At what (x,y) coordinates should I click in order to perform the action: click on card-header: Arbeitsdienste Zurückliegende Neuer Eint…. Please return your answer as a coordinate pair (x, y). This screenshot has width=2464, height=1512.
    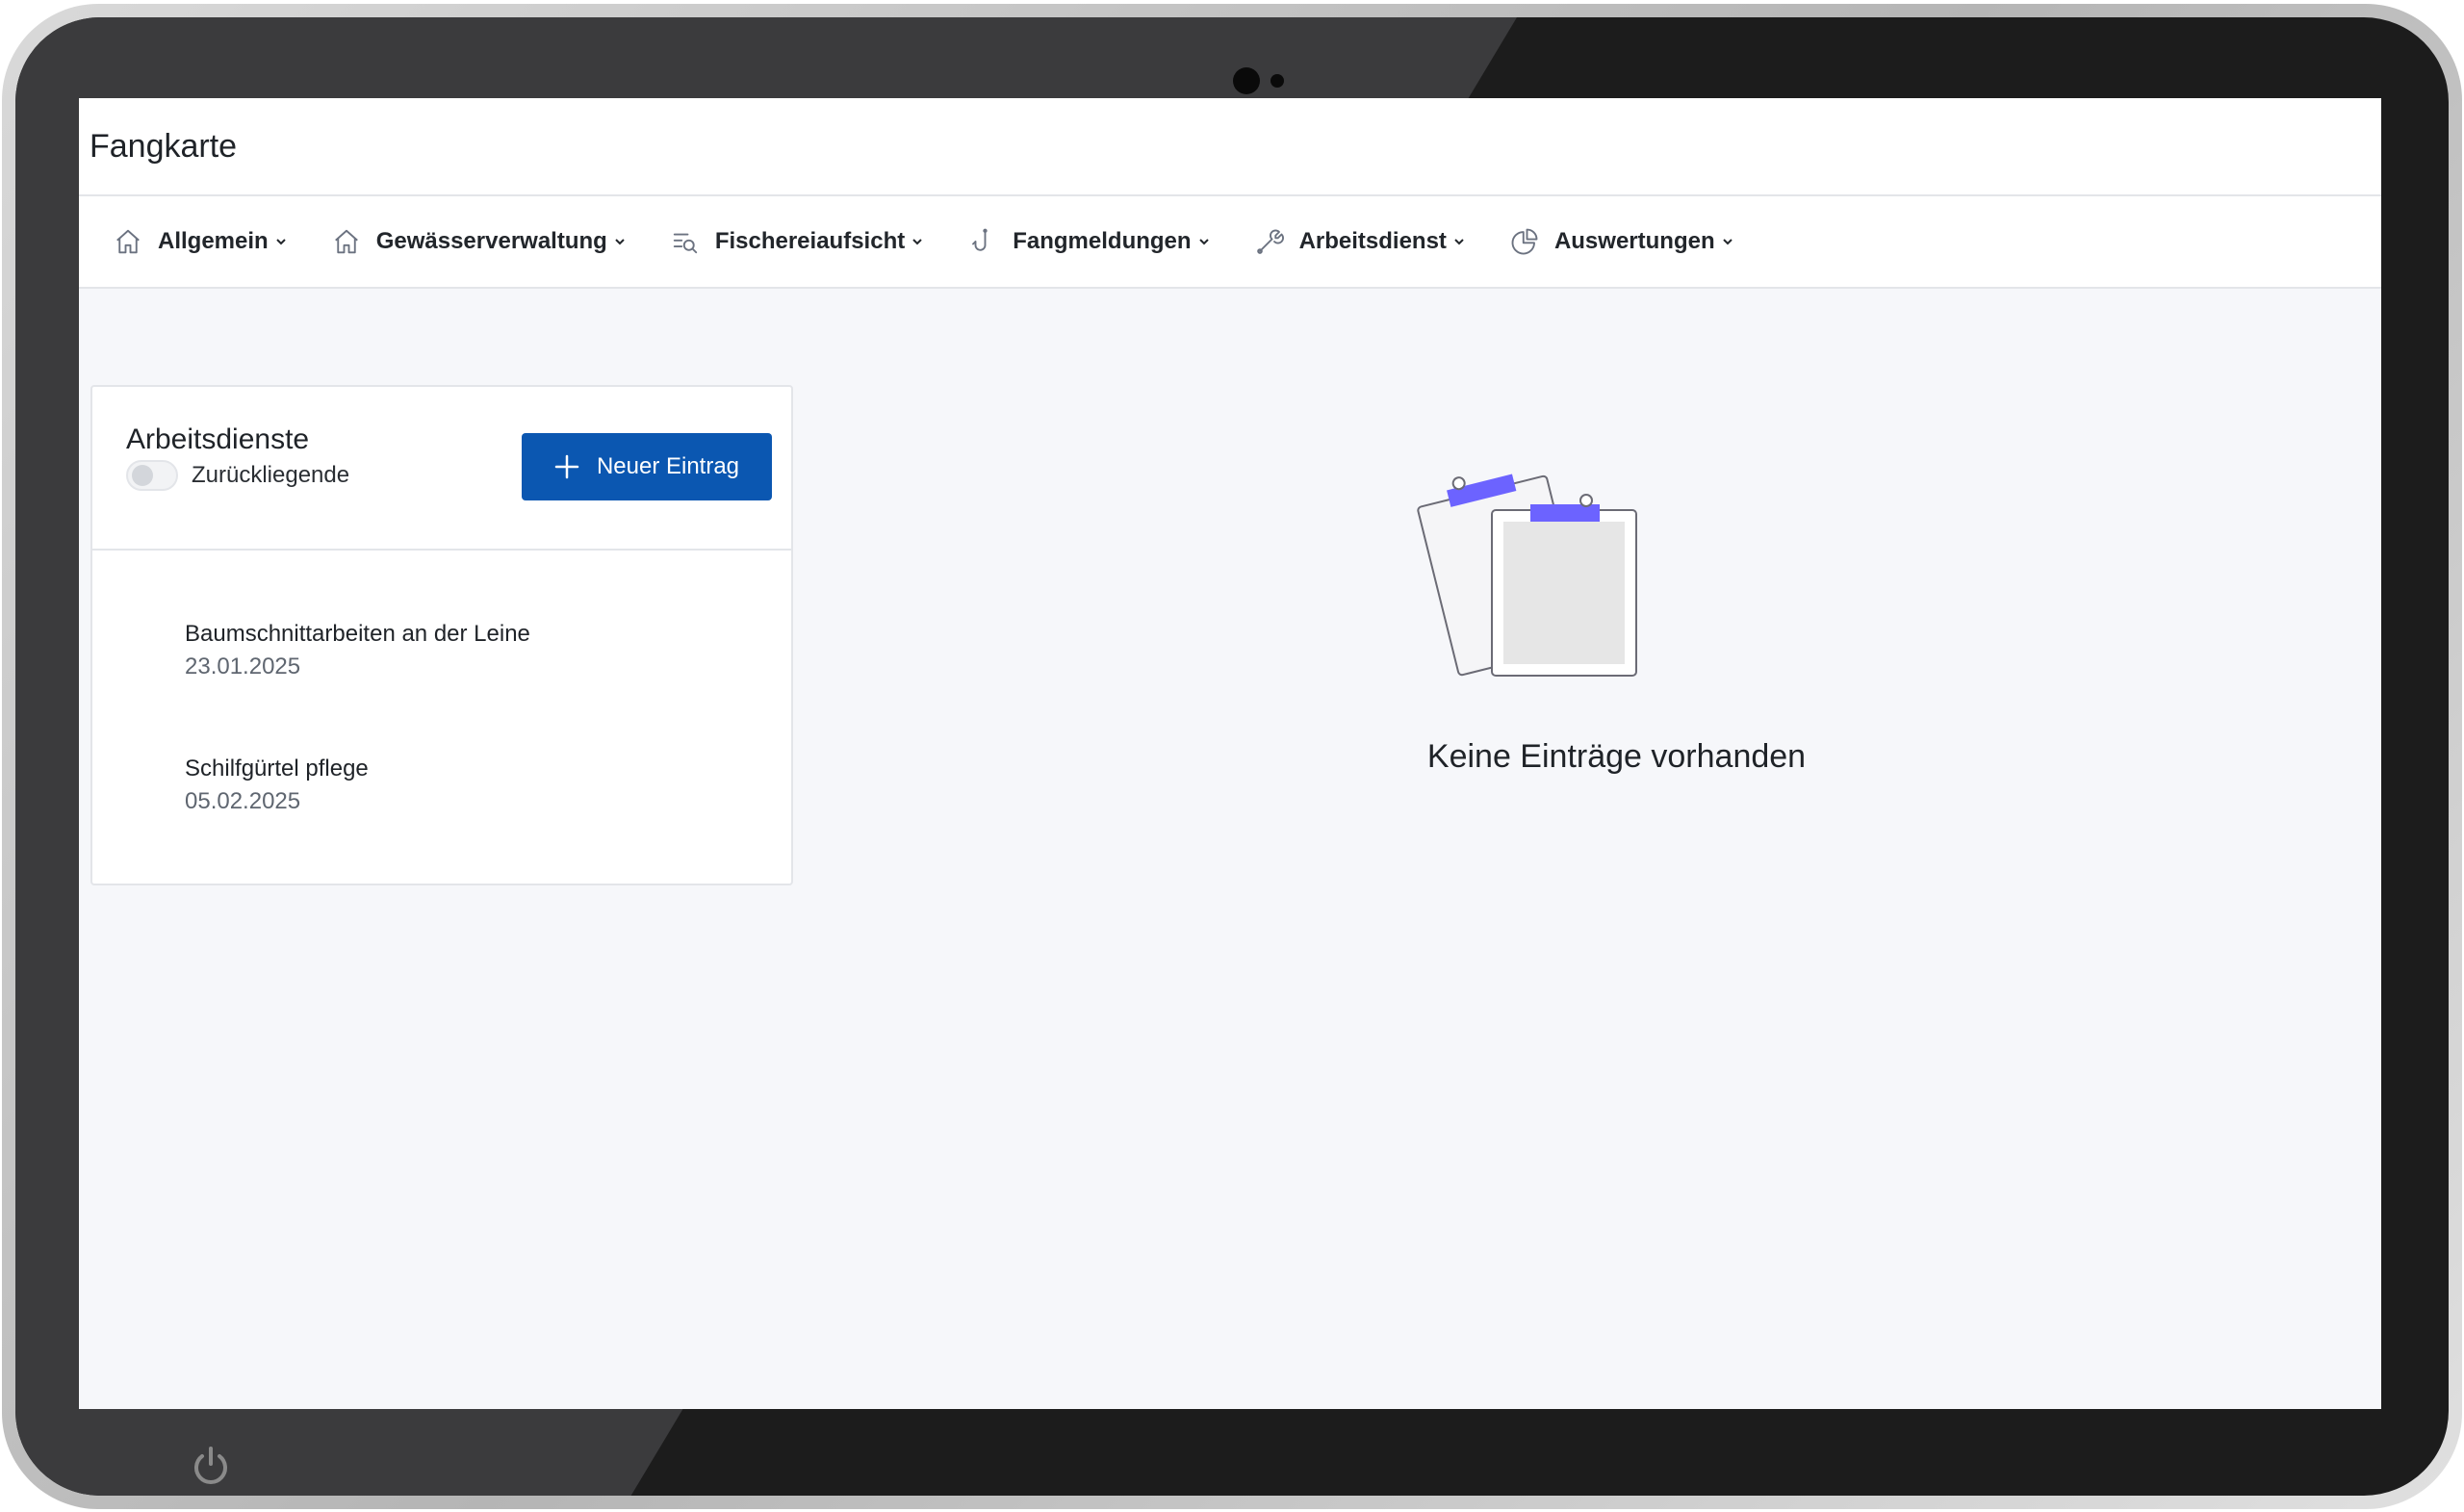
    Looking at the image, I should click on (441, 469).